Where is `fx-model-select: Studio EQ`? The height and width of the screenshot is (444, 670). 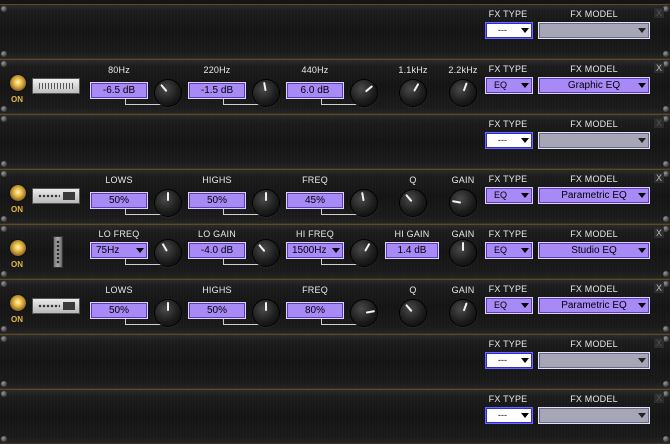
fx-model-select: Studio EQ is located at coordinates (594, 250).